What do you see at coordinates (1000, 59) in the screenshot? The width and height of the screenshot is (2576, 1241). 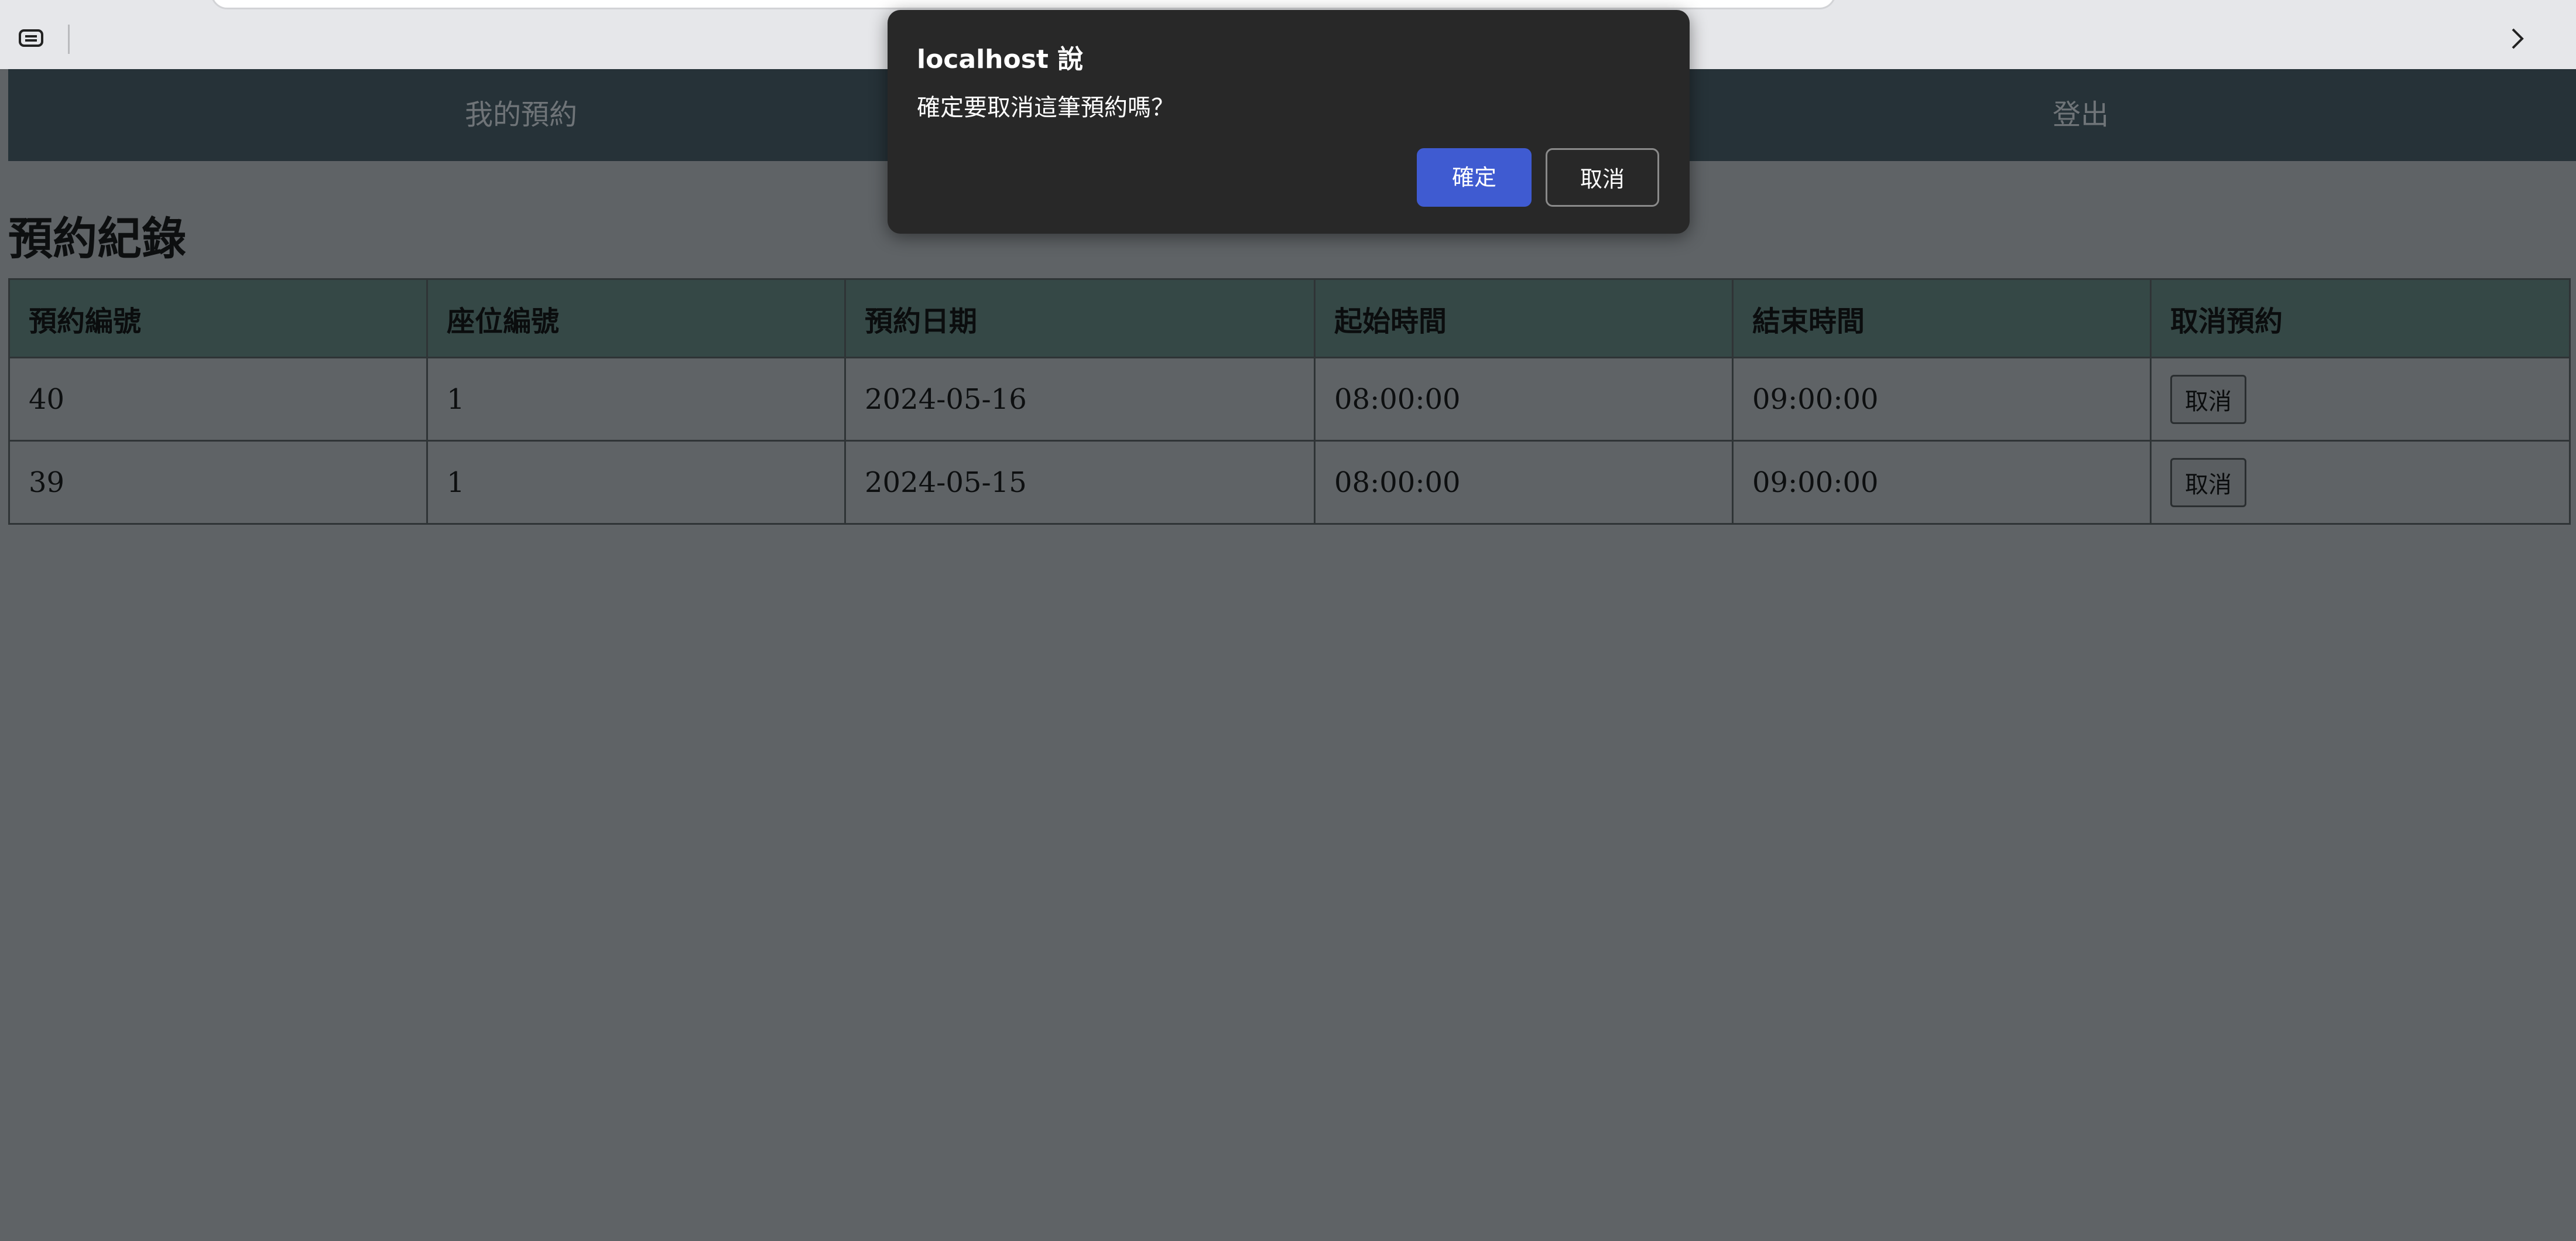 I see `dialog-title: localhost 說` at bounding box center [1000, 59].